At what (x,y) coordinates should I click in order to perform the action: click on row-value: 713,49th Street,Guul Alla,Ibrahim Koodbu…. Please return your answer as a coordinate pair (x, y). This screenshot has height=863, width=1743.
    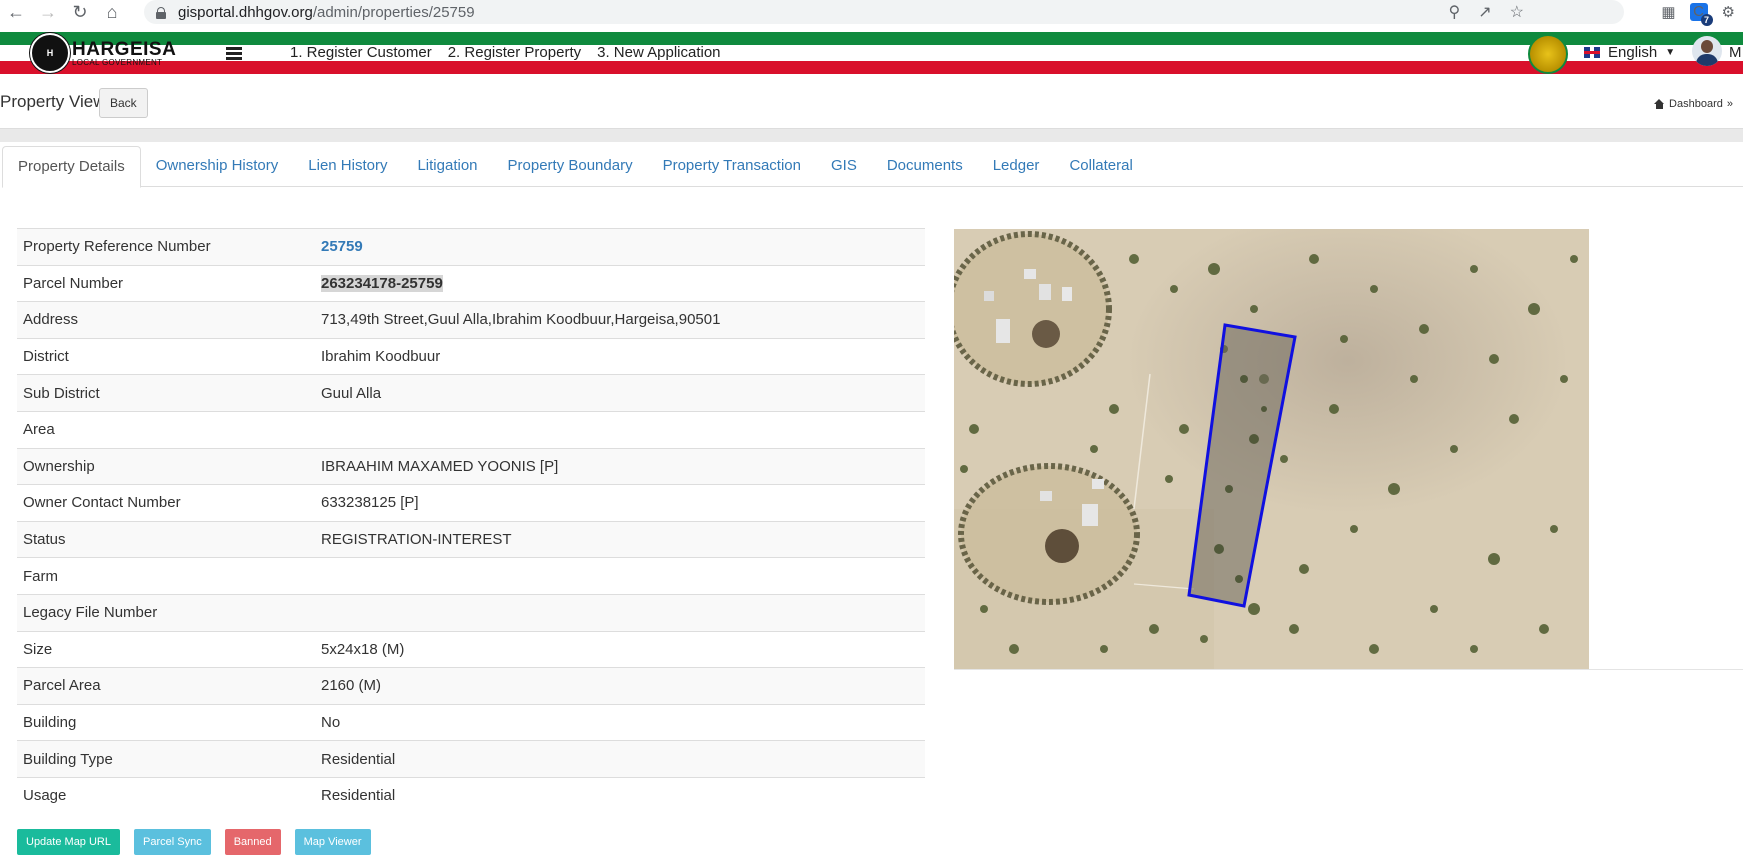
    Looking at the image, I should click on (521, 320).